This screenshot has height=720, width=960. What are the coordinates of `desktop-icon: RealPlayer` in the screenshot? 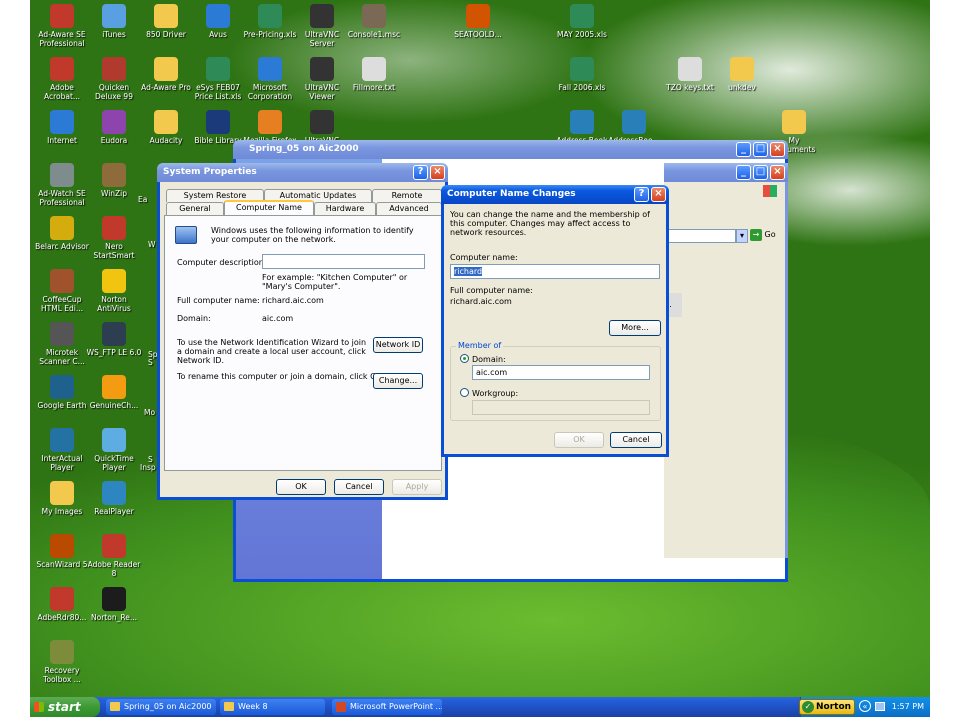 It's located at (114, 498).